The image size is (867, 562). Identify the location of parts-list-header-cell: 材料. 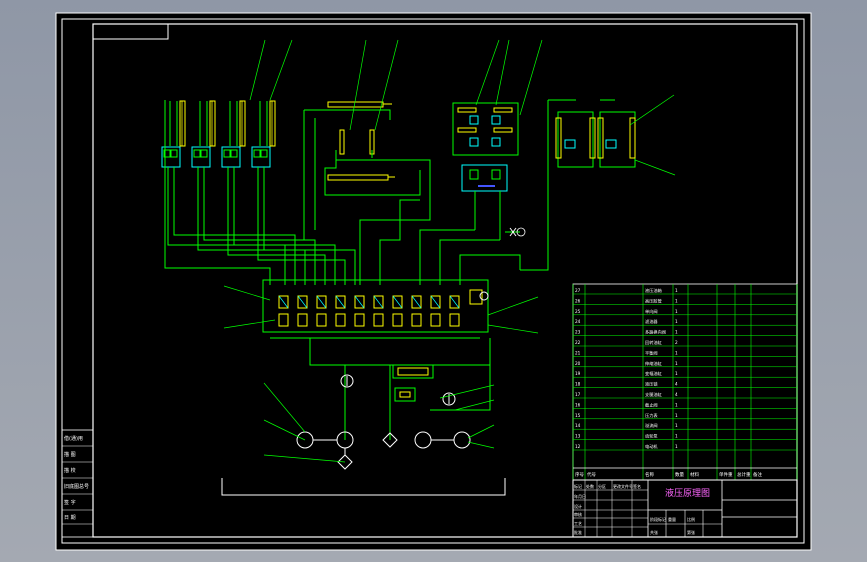
(694, 474).